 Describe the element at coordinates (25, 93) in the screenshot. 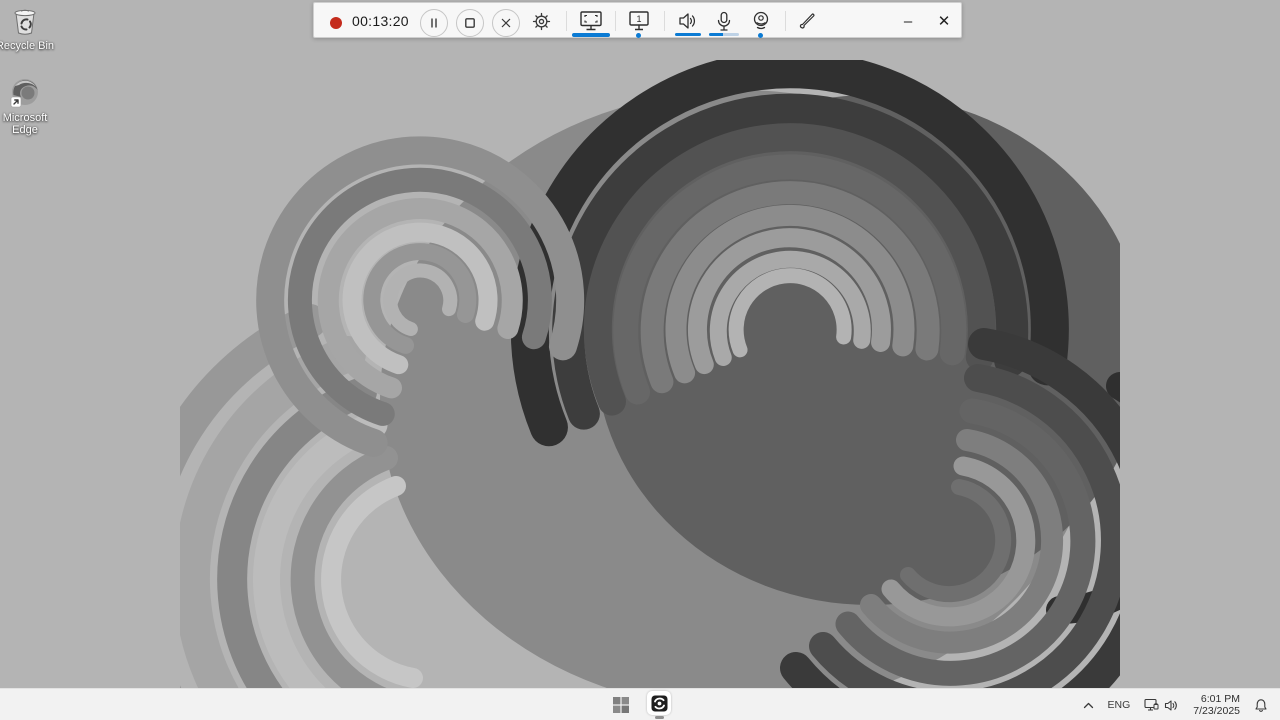

I see `edge-icon` at that location.